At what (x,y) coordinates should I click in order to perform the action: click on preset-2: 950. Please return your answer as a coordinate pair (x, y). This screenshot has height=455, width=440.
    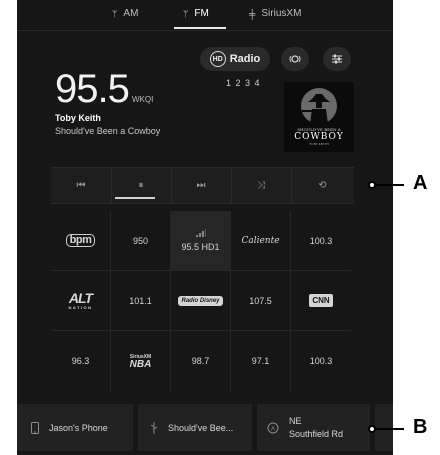
    Looking at the image, I should click on (141, 241).